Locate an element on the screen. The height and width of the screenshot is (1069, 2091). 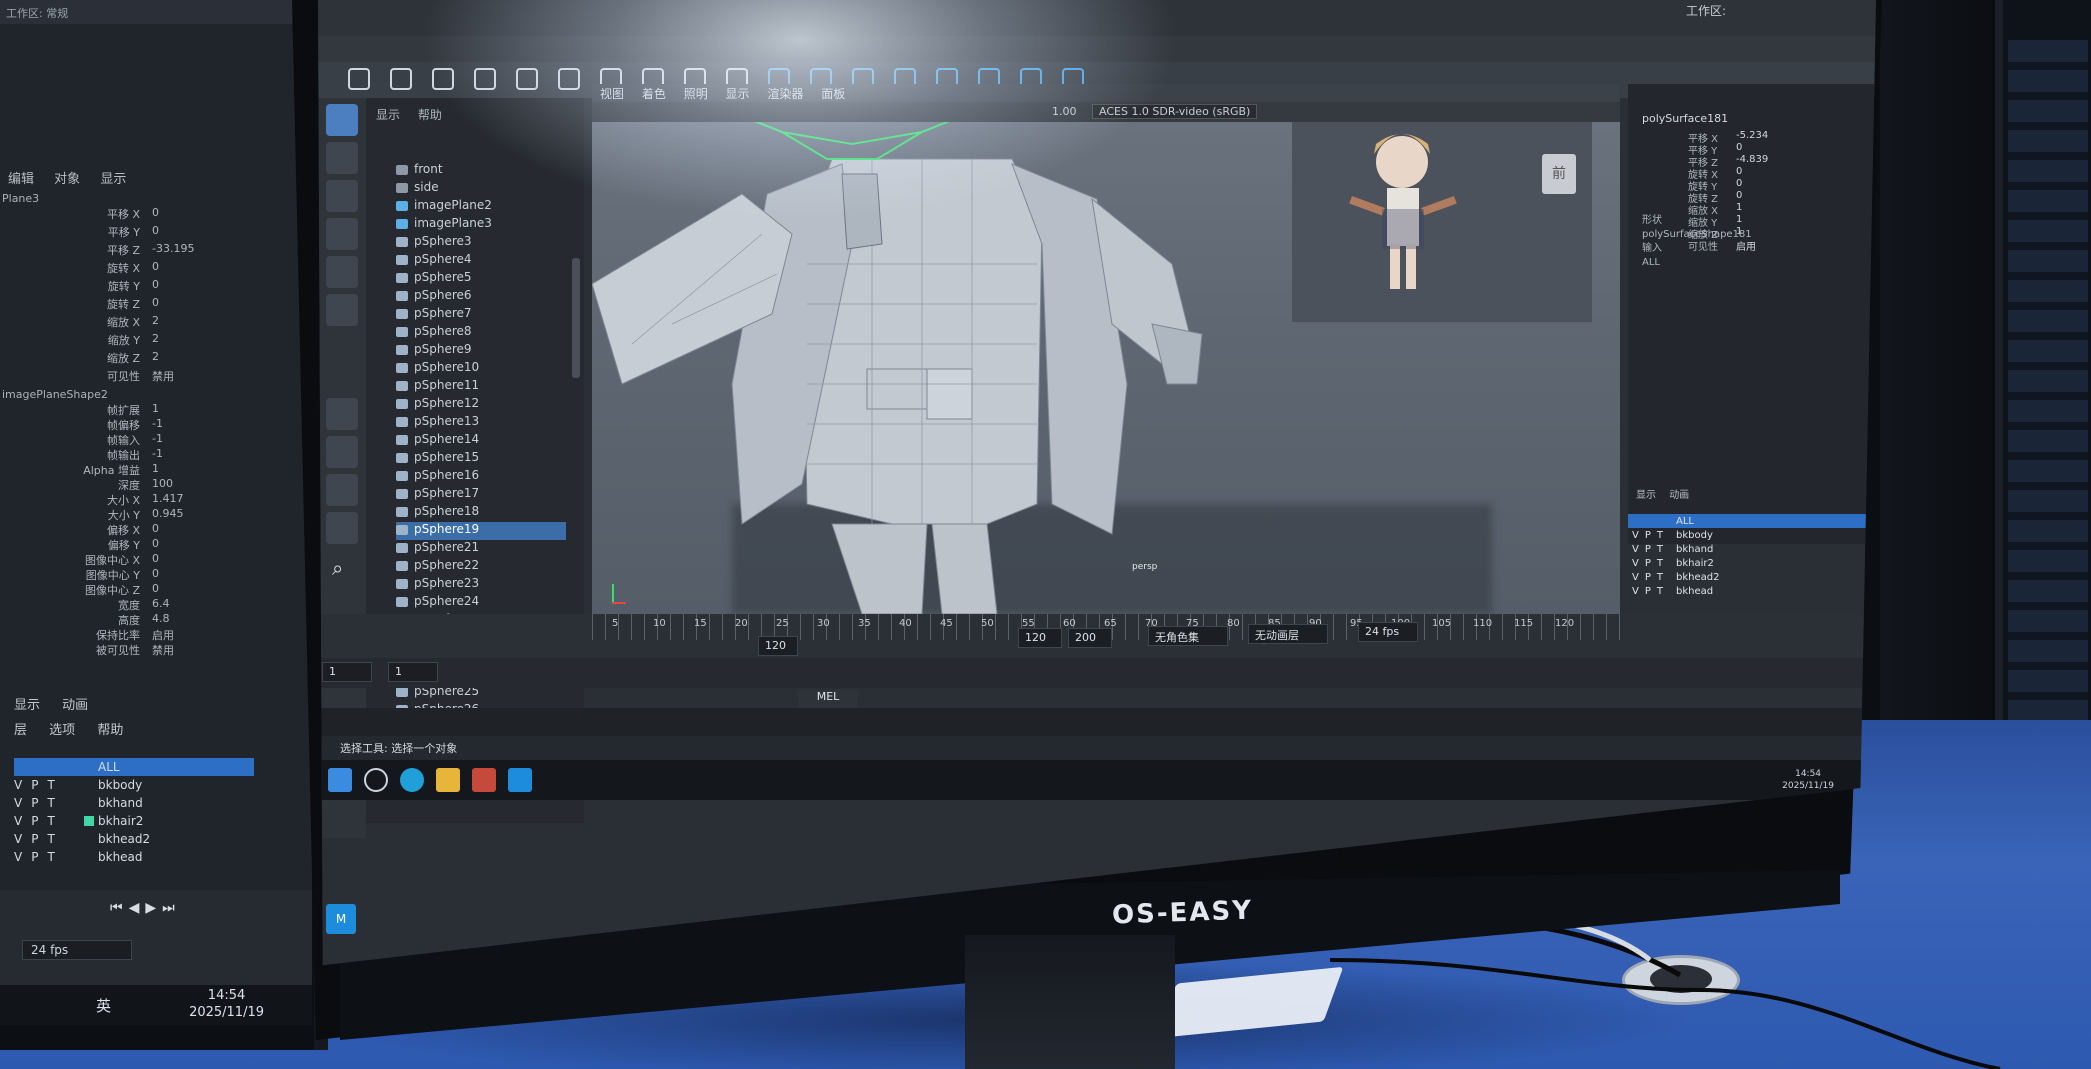
attr-row: 偏移 Y 0 is located at coordinates (125, 545).